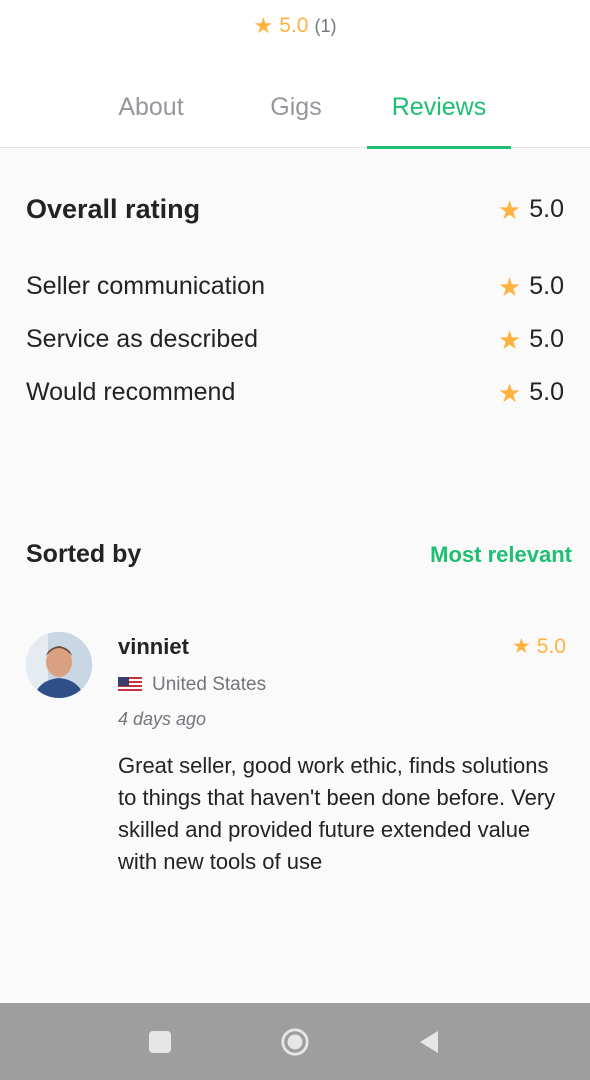  What do you see at coordinates (439, 147) in the screenshot?
I see `active-tab-indicator` at bounding box center [439, 147].